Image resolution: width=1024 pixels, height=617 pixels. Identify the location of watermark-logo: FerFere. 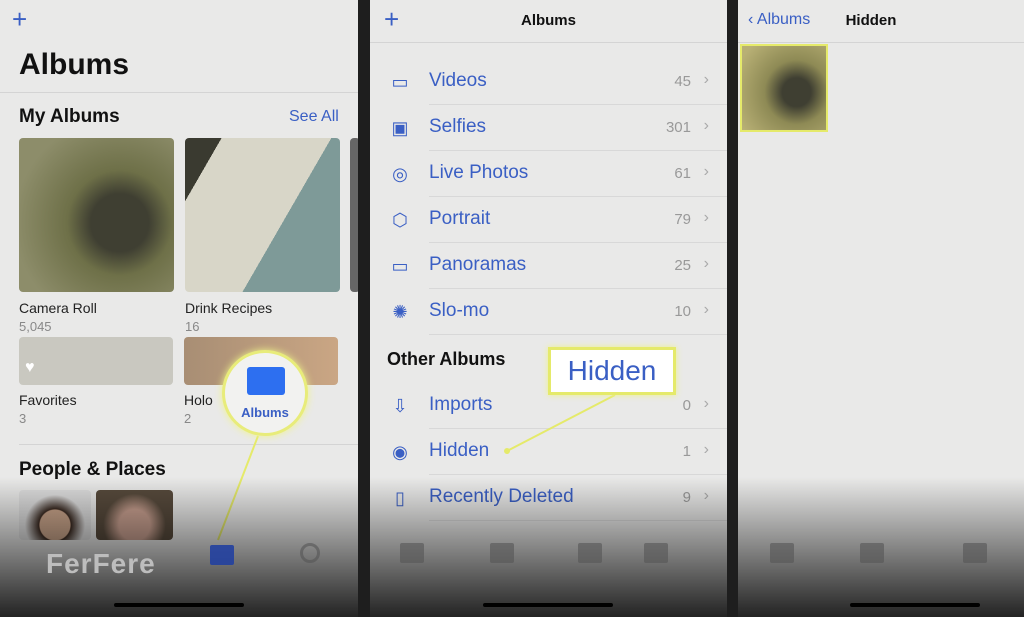
(101, 563).